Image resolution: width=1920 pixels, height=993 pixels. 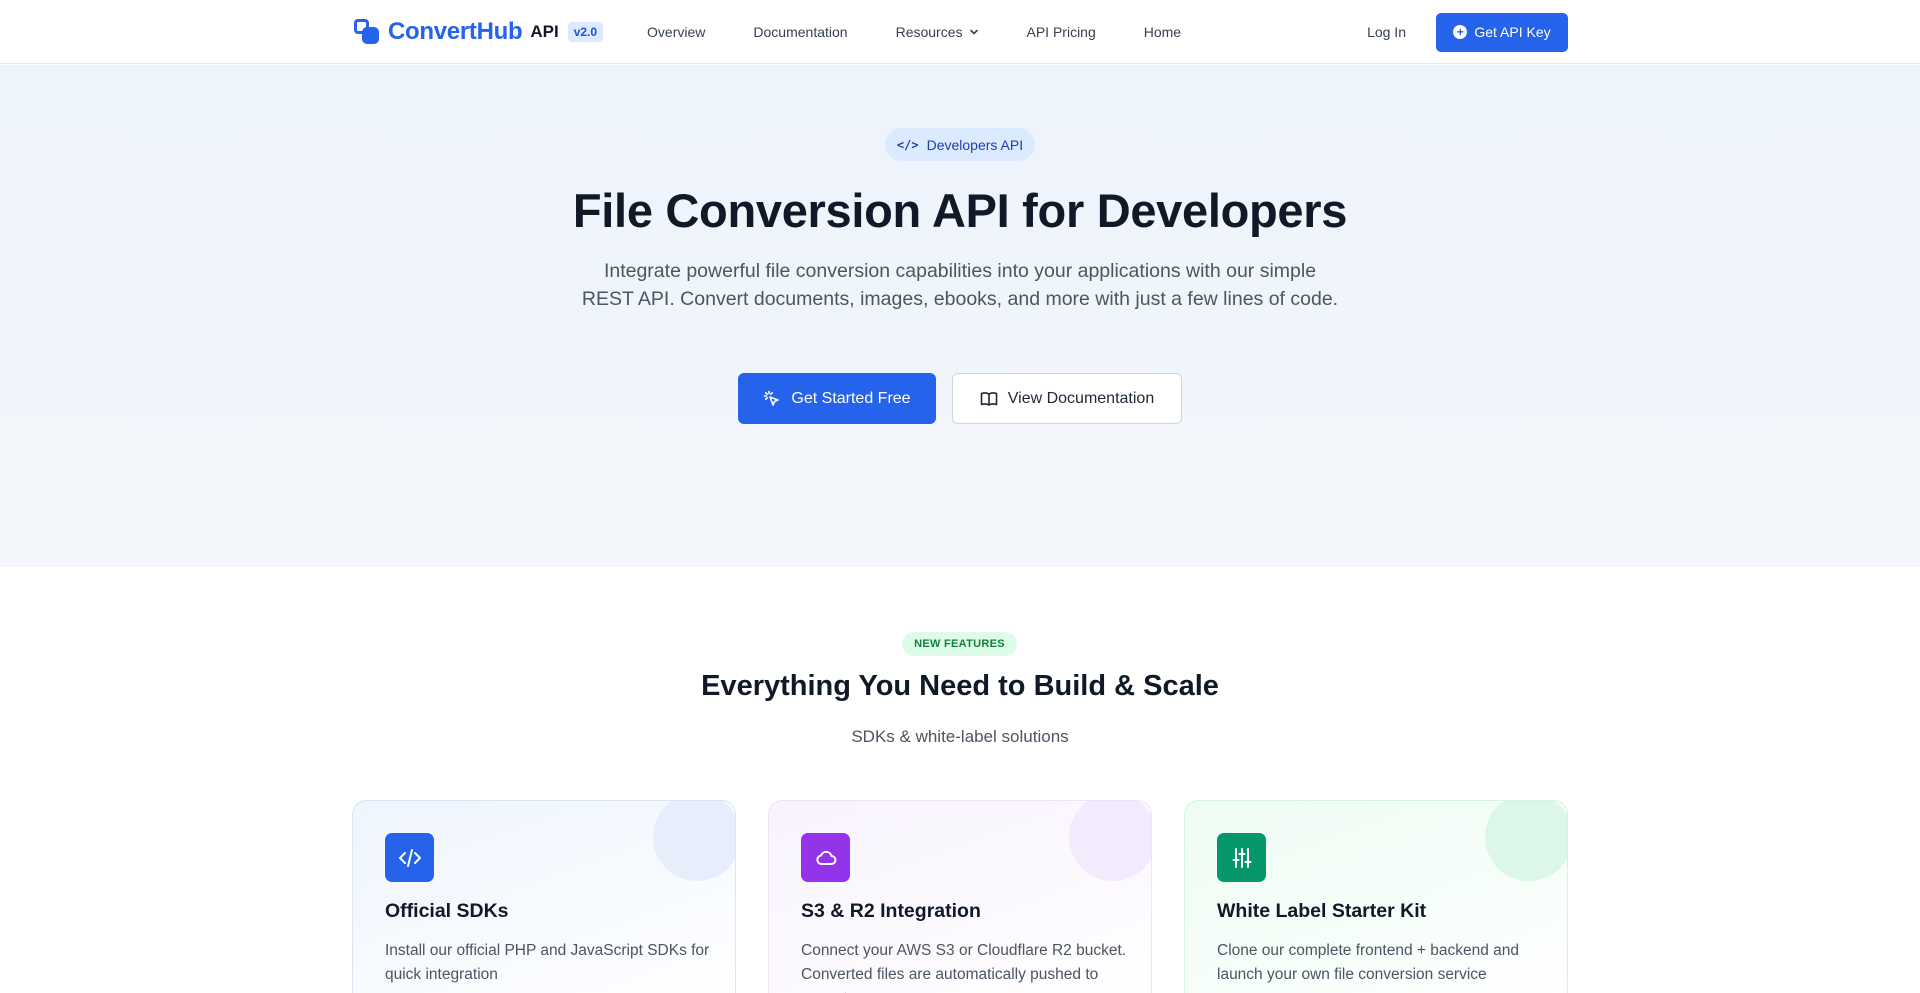 What do you see at coordinates (891, 911) in the screenshot?
I see `feature-card-title: S3 & R2 Integration` at bounding box center [891, 911].